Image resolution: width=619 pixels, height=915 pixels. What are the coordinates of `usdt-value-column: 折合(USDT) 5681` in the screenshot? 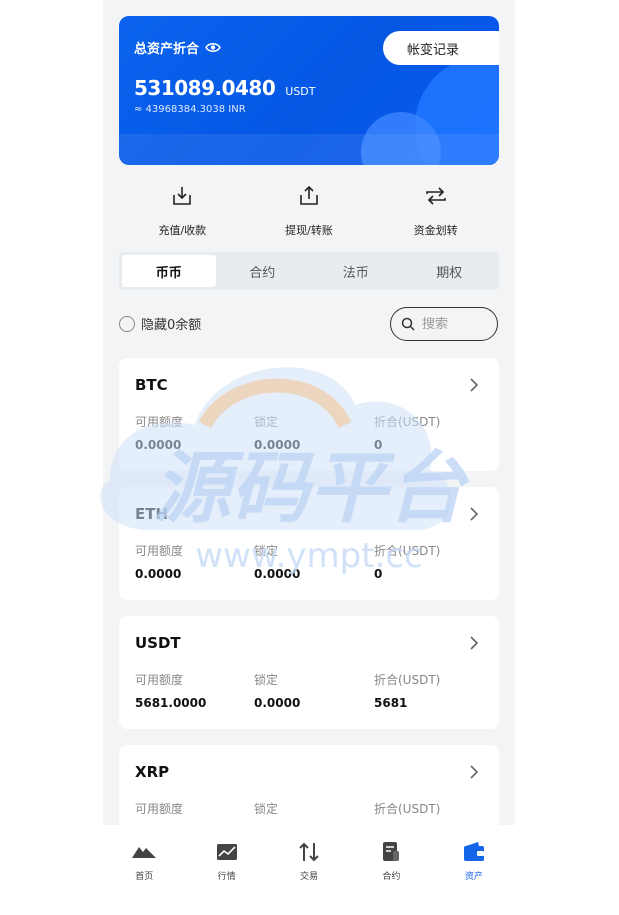 It's located at (407, 690).